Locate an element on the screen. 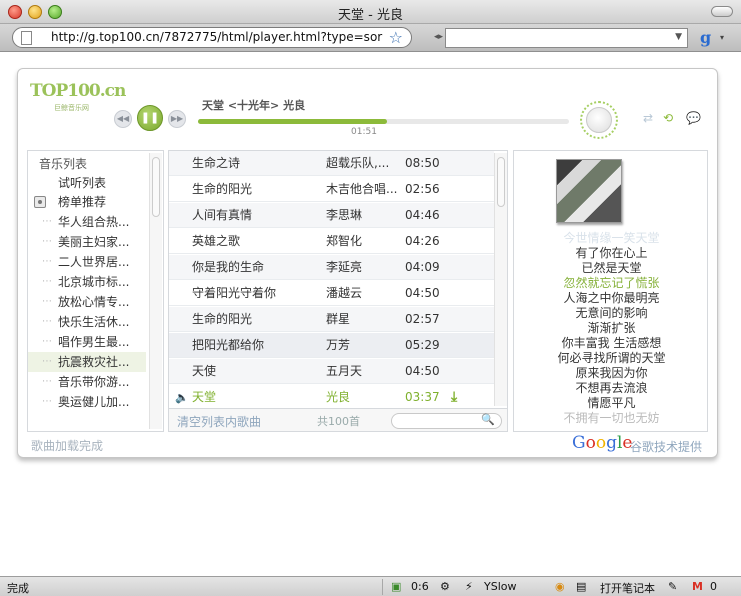 The image size is (741, 596). song-title: 把阳光都给你 is located at coordinates (228, 345).